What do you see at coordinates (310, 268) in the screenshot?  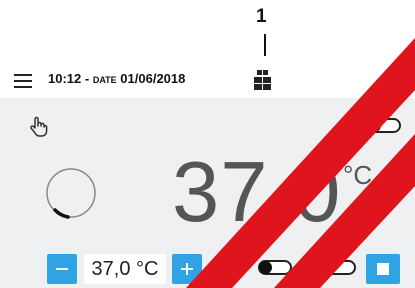 I see `lock-icon` at bounding box center [310, 268].